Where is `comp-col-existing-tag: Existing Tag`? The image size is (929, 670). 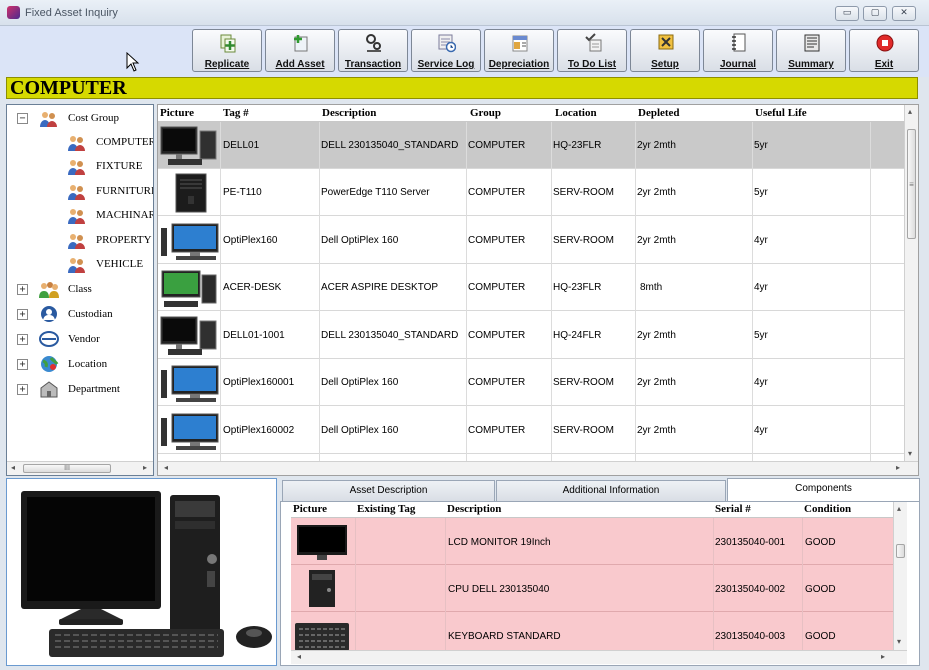 comp-col-existing-tag: Existing Tag is located at coordinates (386, 509).